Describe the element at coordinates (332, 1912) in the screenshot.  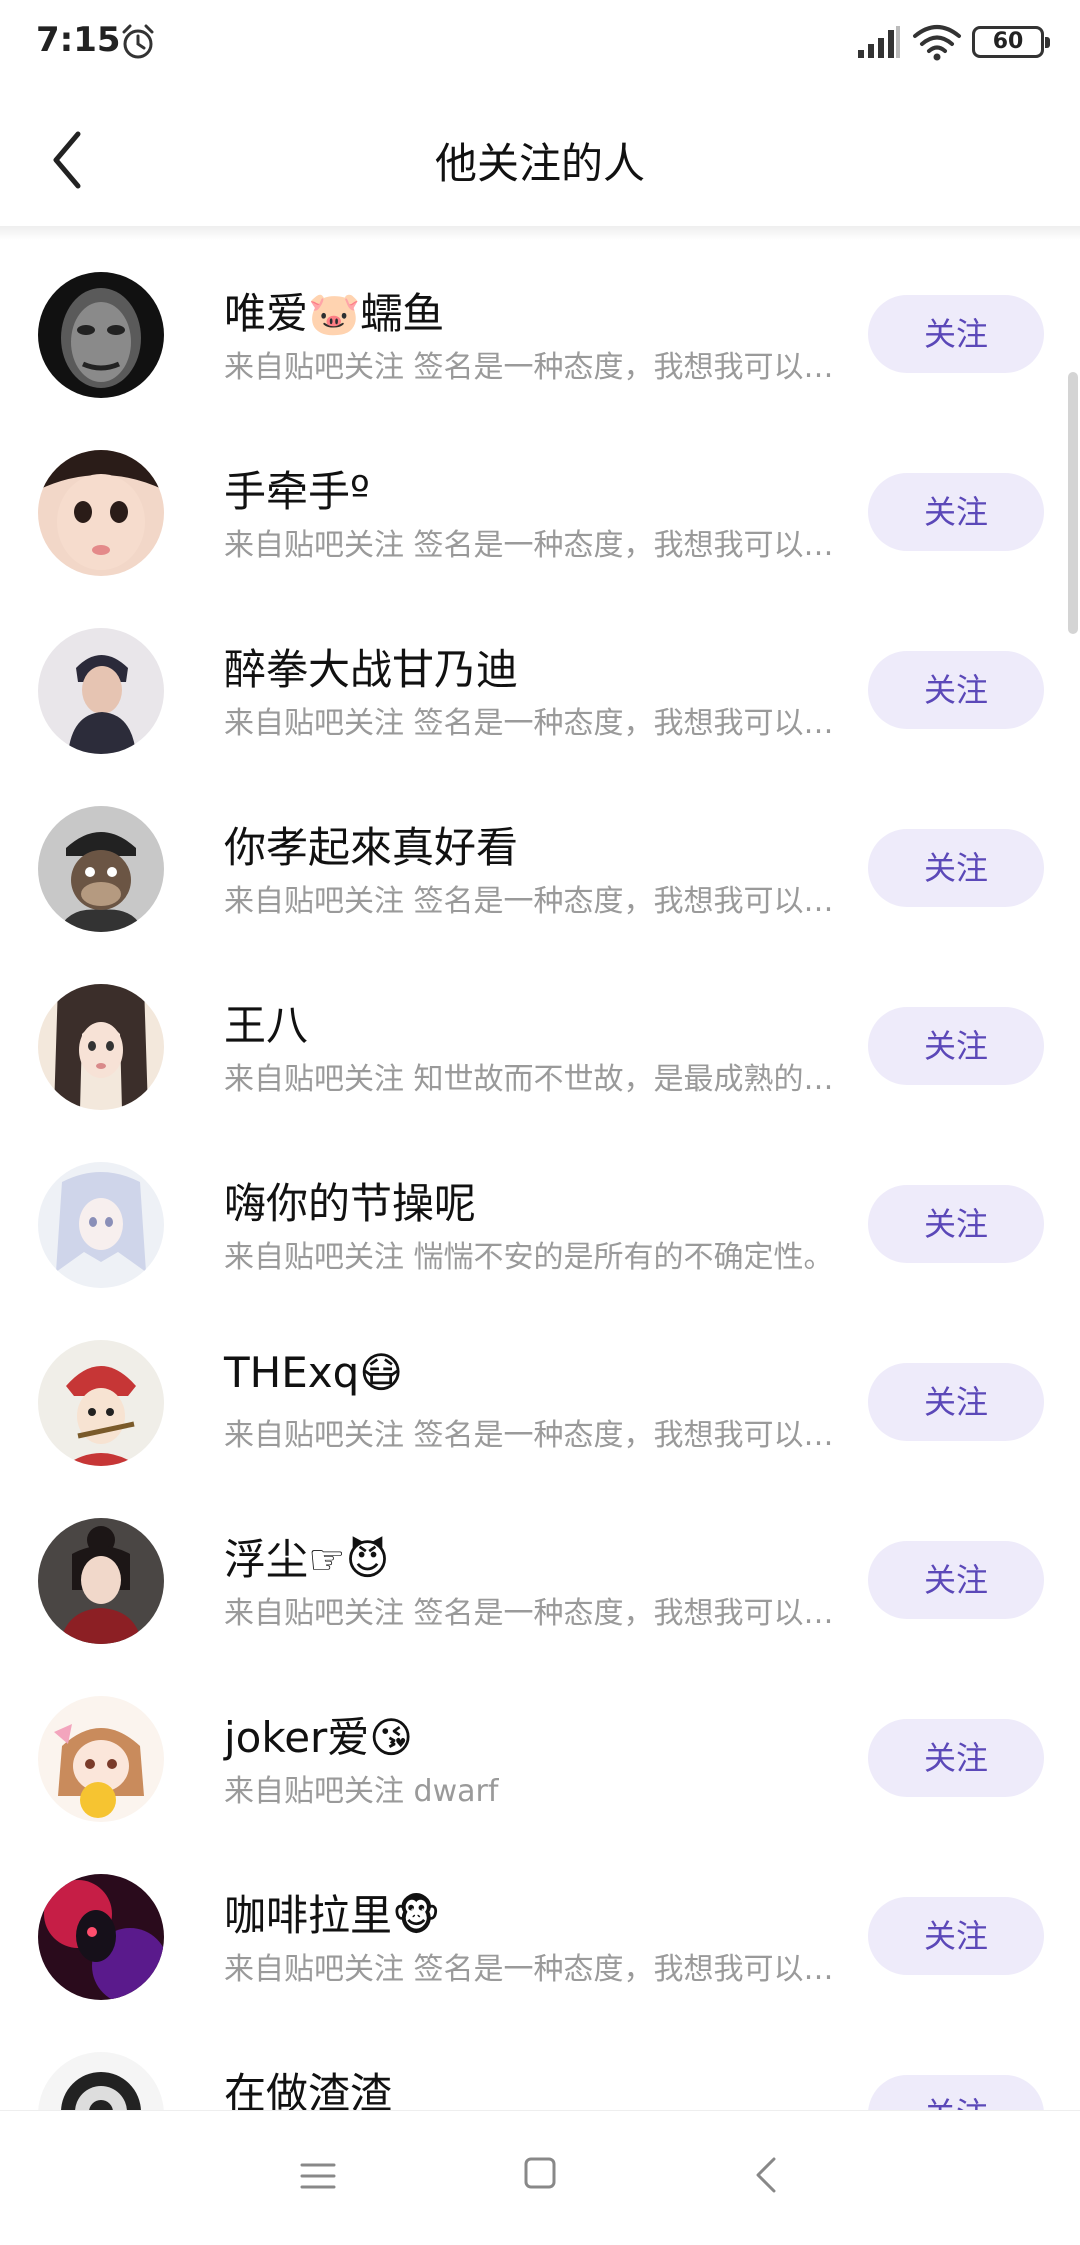
I see `user-name: 咖啡拉里🐵` at that location.